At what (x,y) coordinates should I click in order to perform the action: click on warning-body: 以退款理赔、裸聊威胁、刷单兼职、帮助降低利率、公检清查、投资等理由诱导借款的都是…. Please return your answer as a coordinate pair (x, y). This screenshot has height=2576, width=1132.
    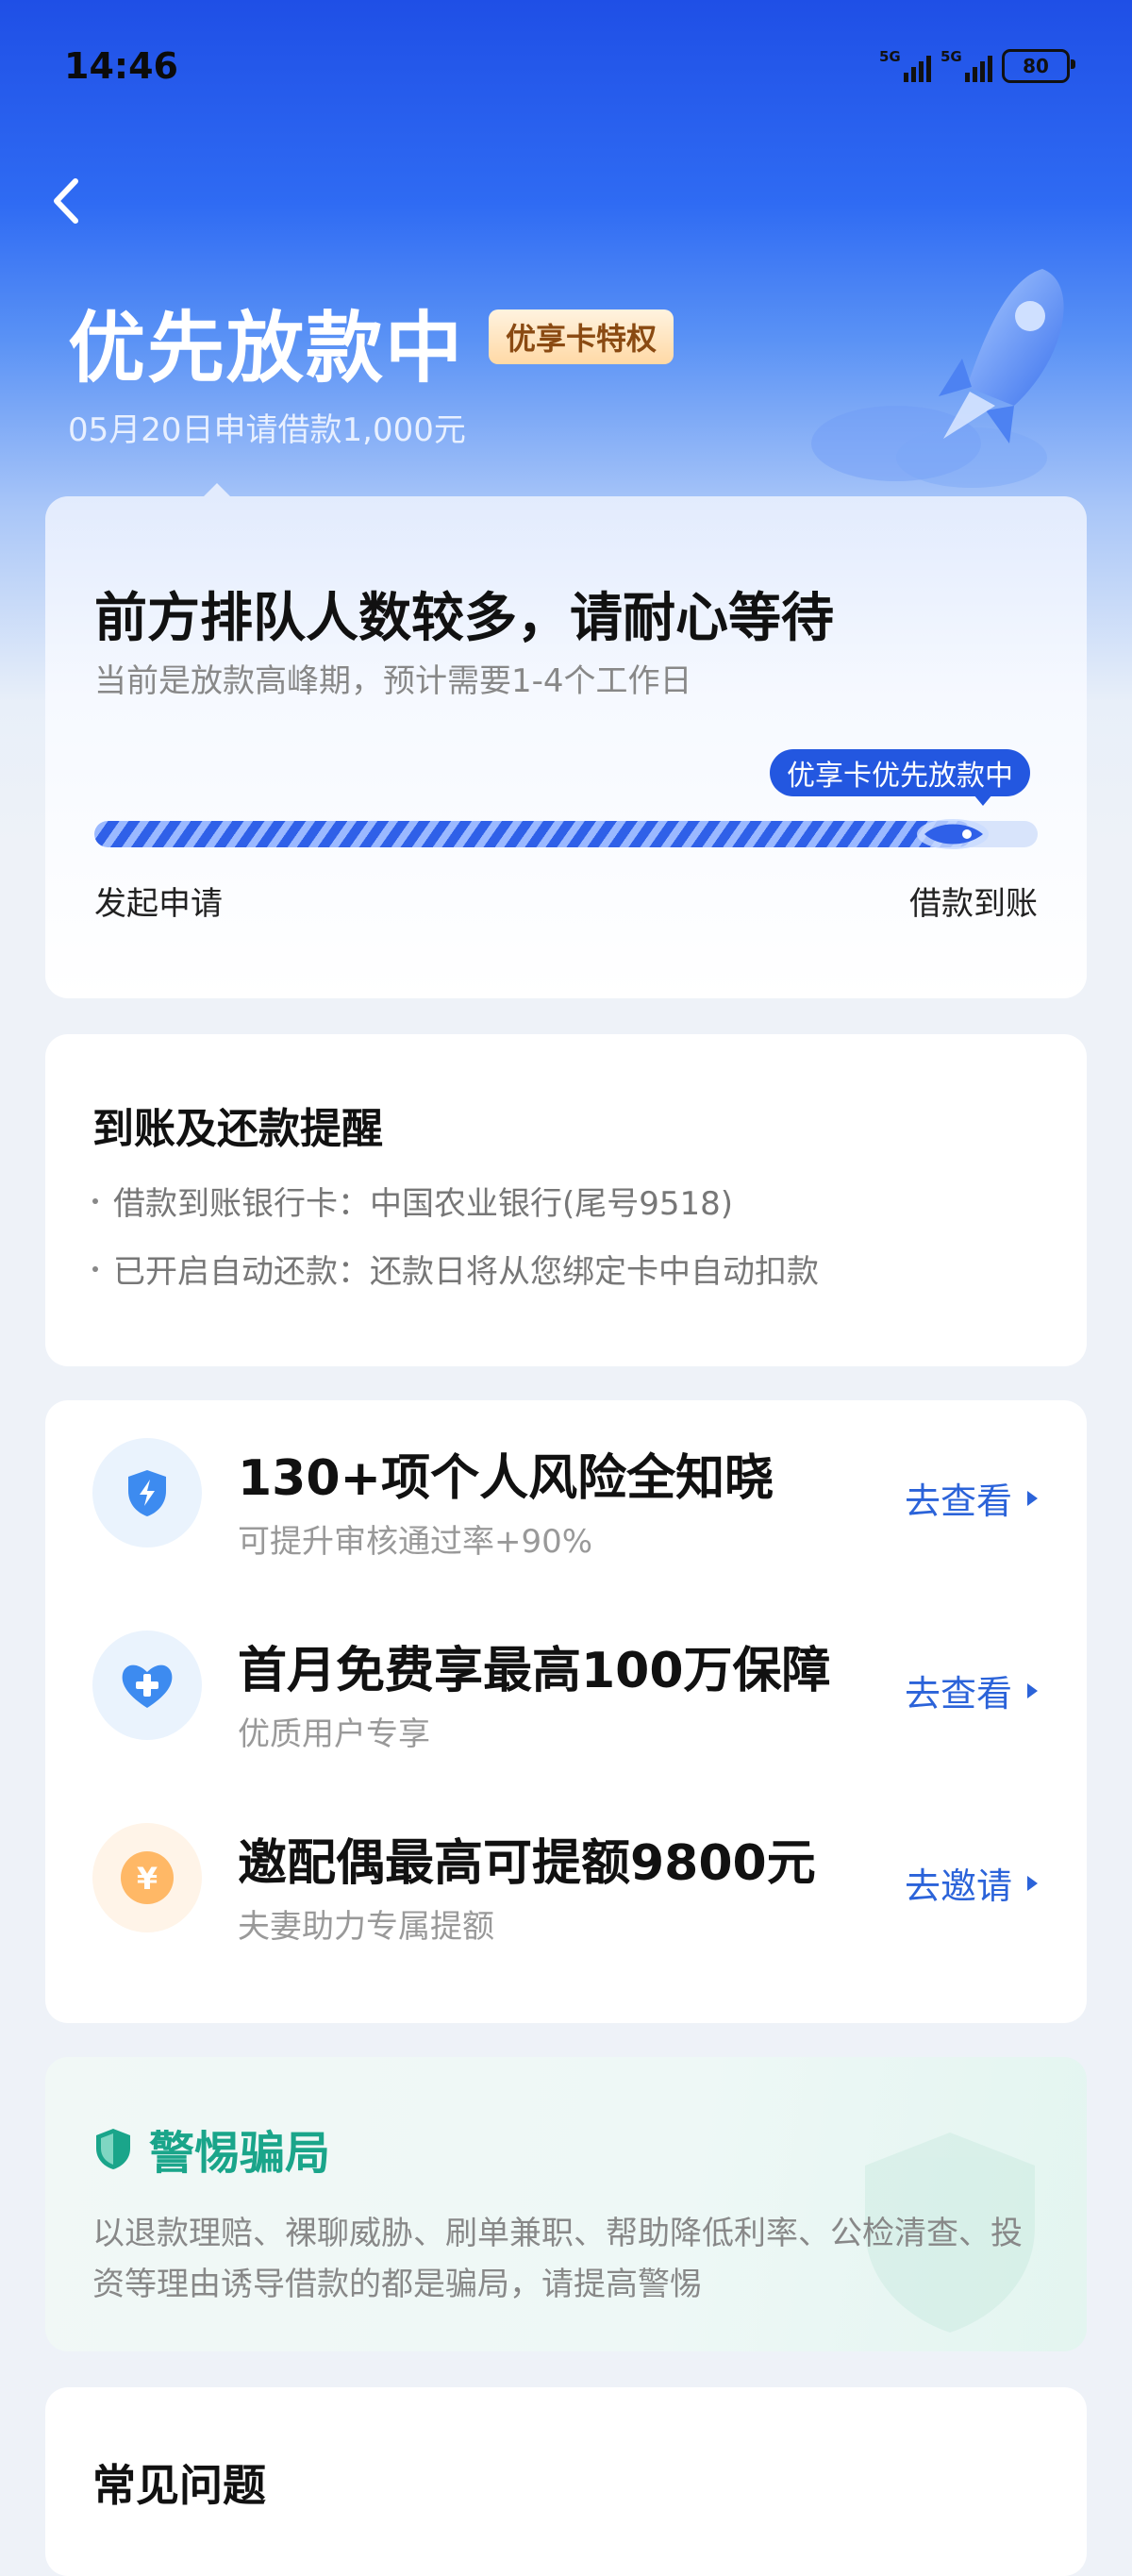
    Looking at the image, I should click on (557, 2259).